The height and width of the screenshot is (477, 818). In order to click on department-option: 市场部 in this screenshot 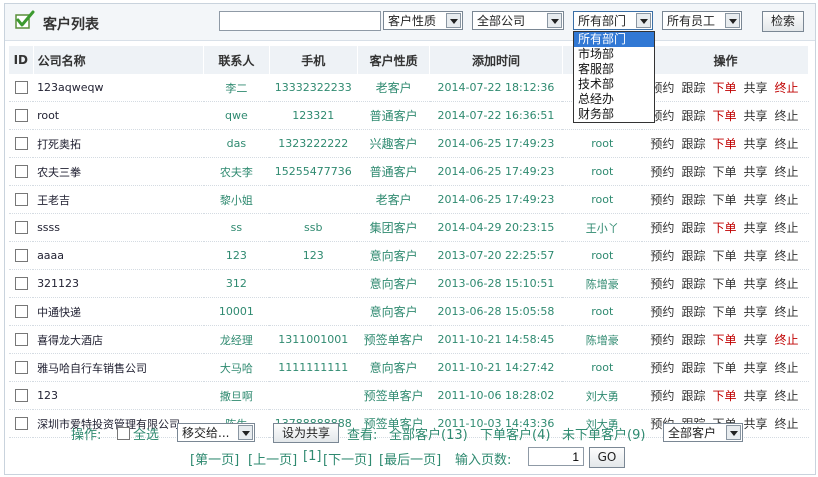, I will do `click(614, 54)`.